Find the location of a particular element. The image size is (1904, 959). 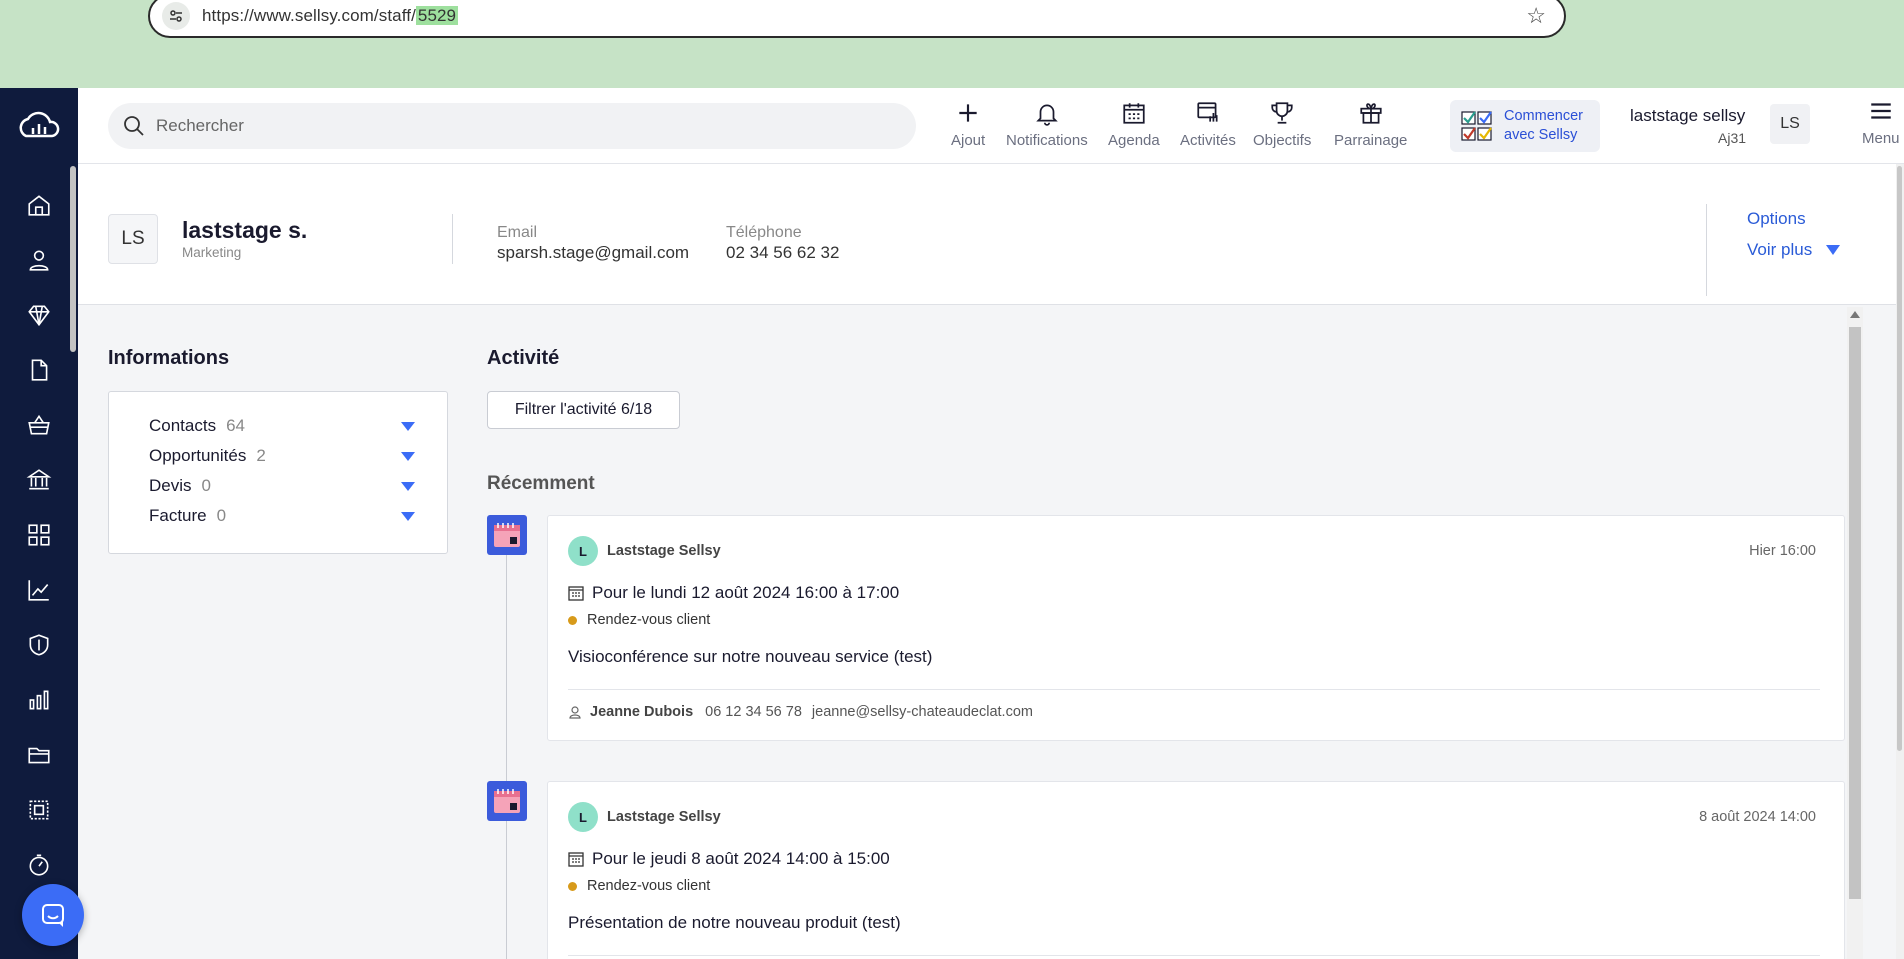

contacts-icon is located at coordinates (39, 260).